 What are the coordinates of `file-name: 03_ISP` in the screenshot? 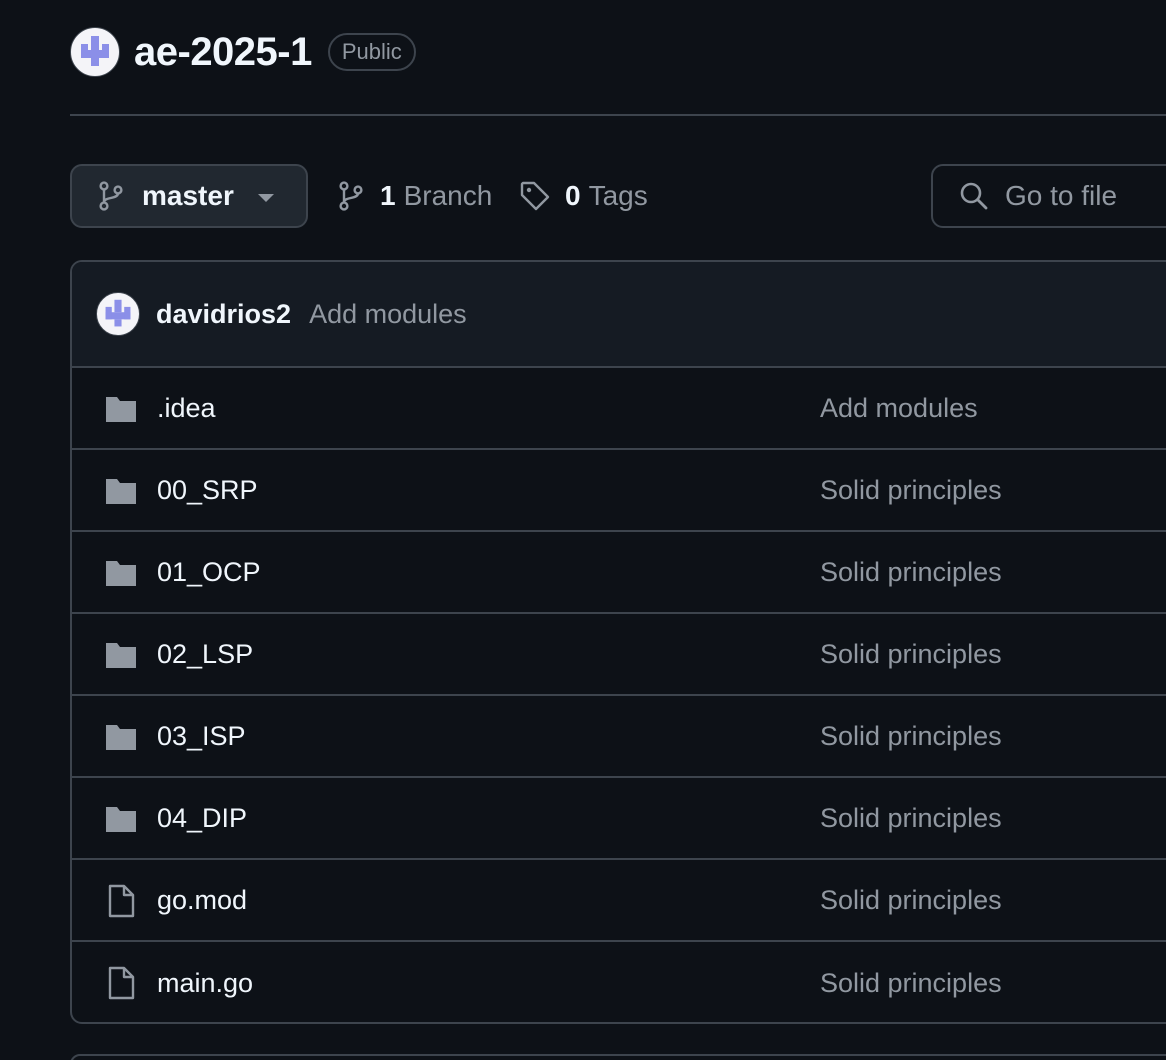 It's located at (201, 736).